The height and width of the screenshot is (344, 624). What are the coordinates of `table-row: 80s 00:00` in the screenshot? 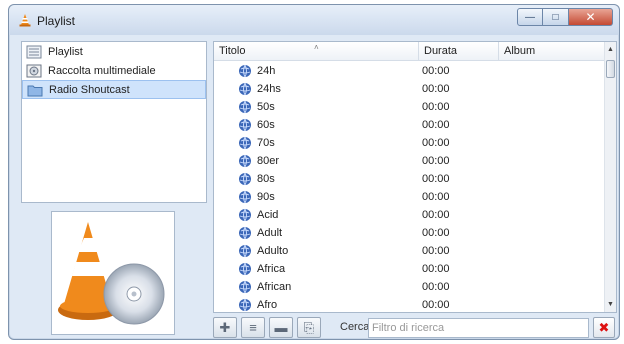 It's located at (410, 179).